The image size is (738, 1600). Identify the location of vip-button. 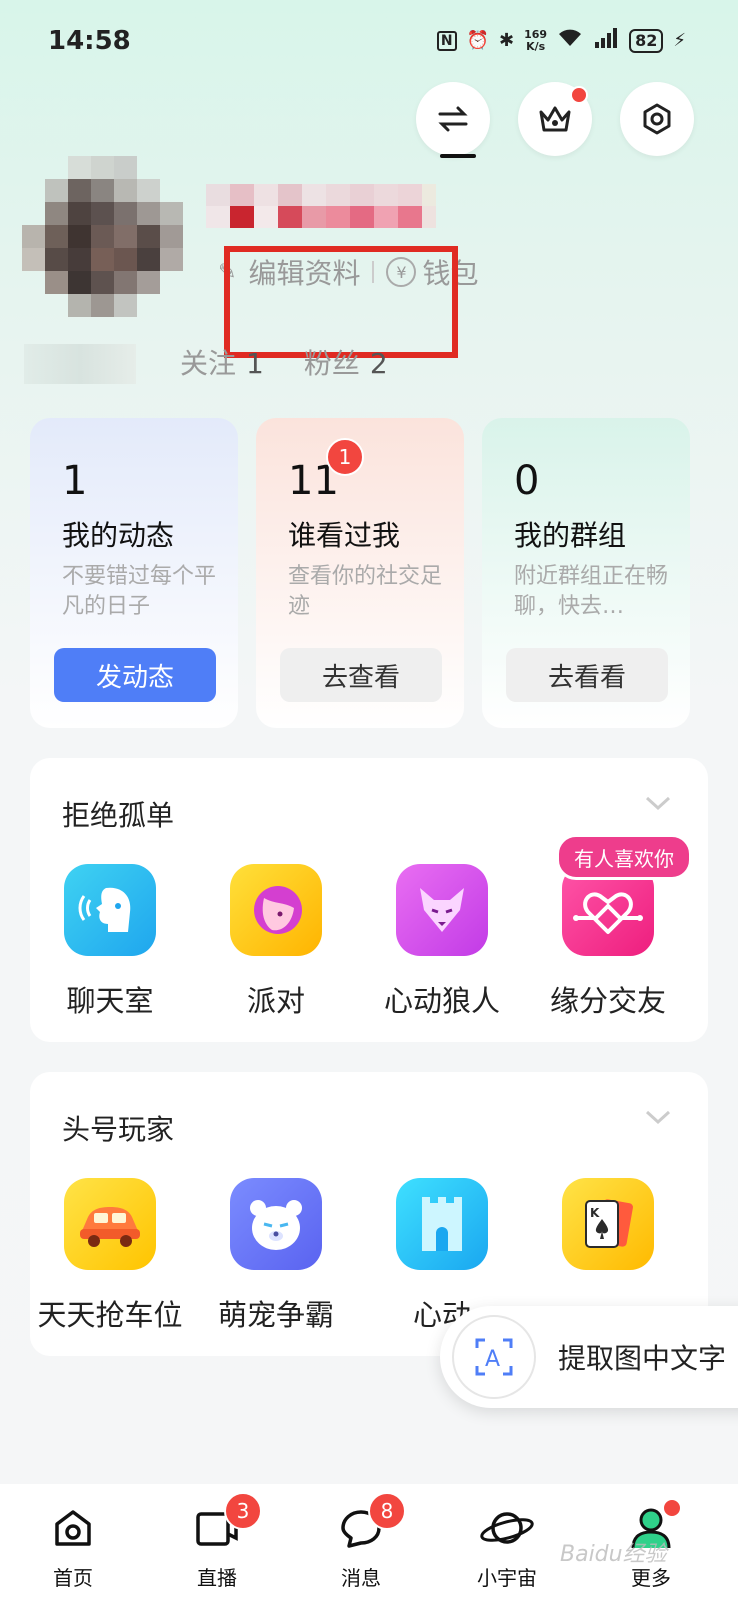
(555, 119).